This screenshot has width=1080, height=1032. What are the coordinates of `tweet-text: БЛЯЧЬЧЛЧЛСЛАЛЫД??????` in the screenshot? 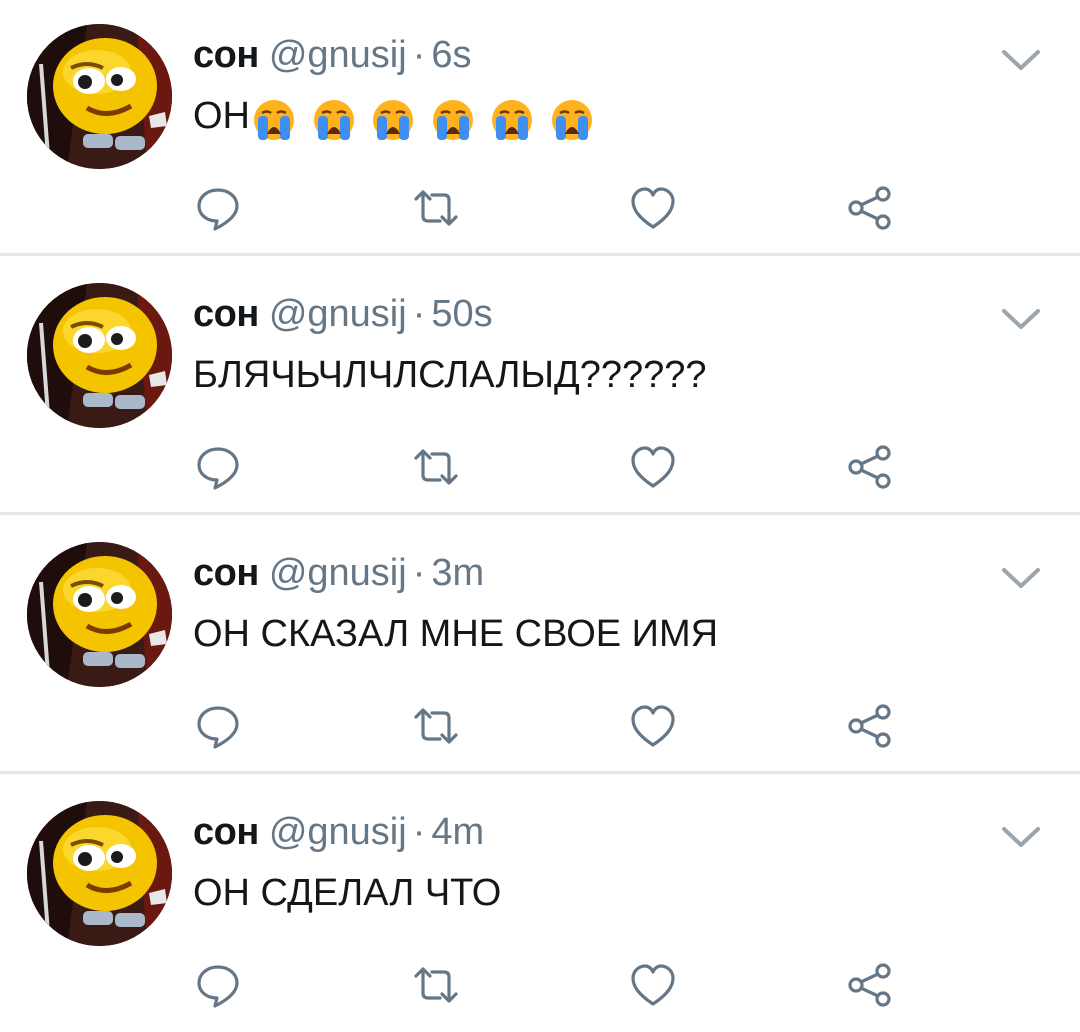 It's located at (450, 375).